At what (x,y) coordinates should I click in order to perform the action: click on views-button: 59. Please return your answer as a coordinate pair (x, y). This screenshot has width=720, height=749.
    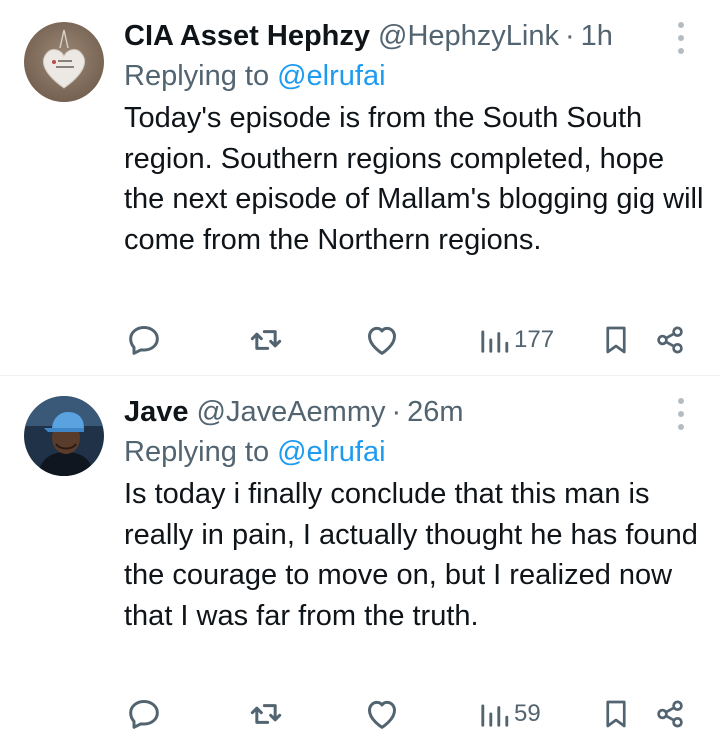
    Looking at the image, I should click on (509, 714).